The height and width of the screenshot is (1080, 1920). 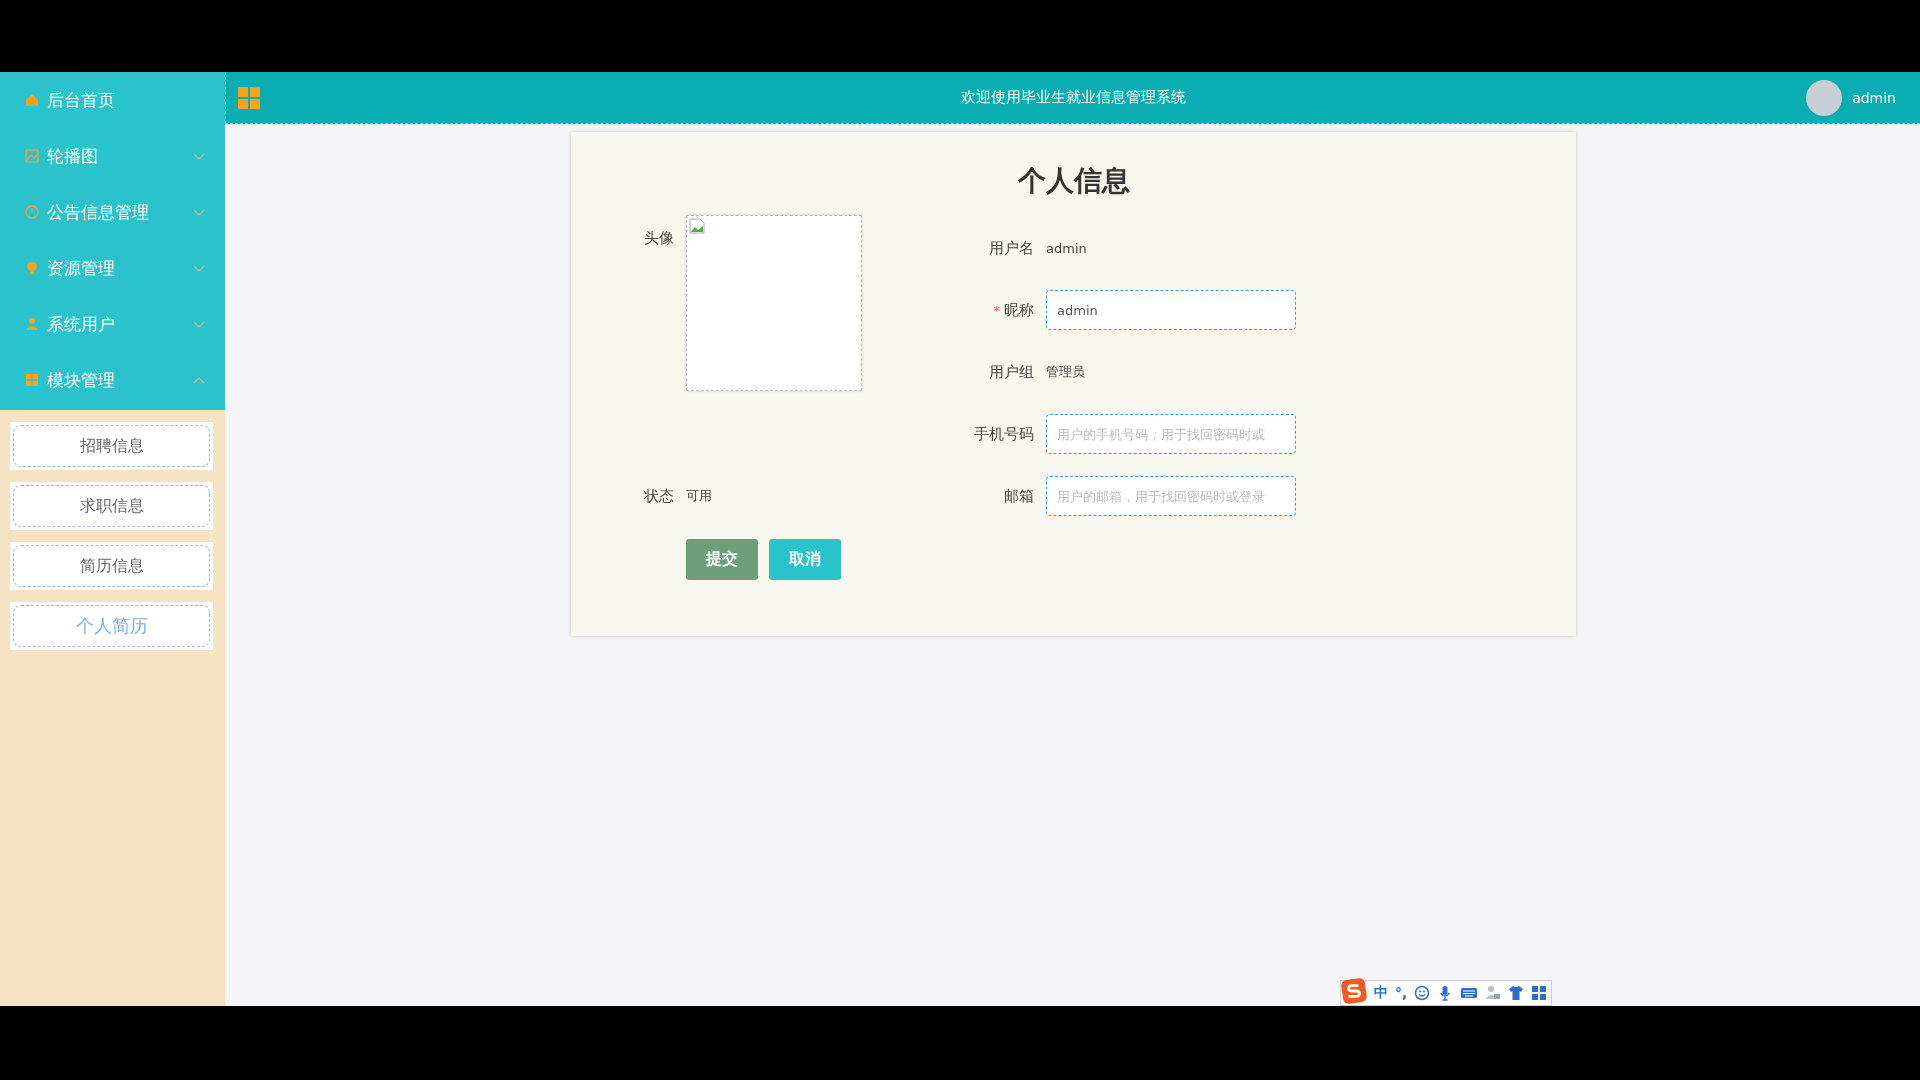 What do you see at coordinates (1171, 310) in the screenshot?
I see `input-field: admin` at bounding box center [1171, 310].